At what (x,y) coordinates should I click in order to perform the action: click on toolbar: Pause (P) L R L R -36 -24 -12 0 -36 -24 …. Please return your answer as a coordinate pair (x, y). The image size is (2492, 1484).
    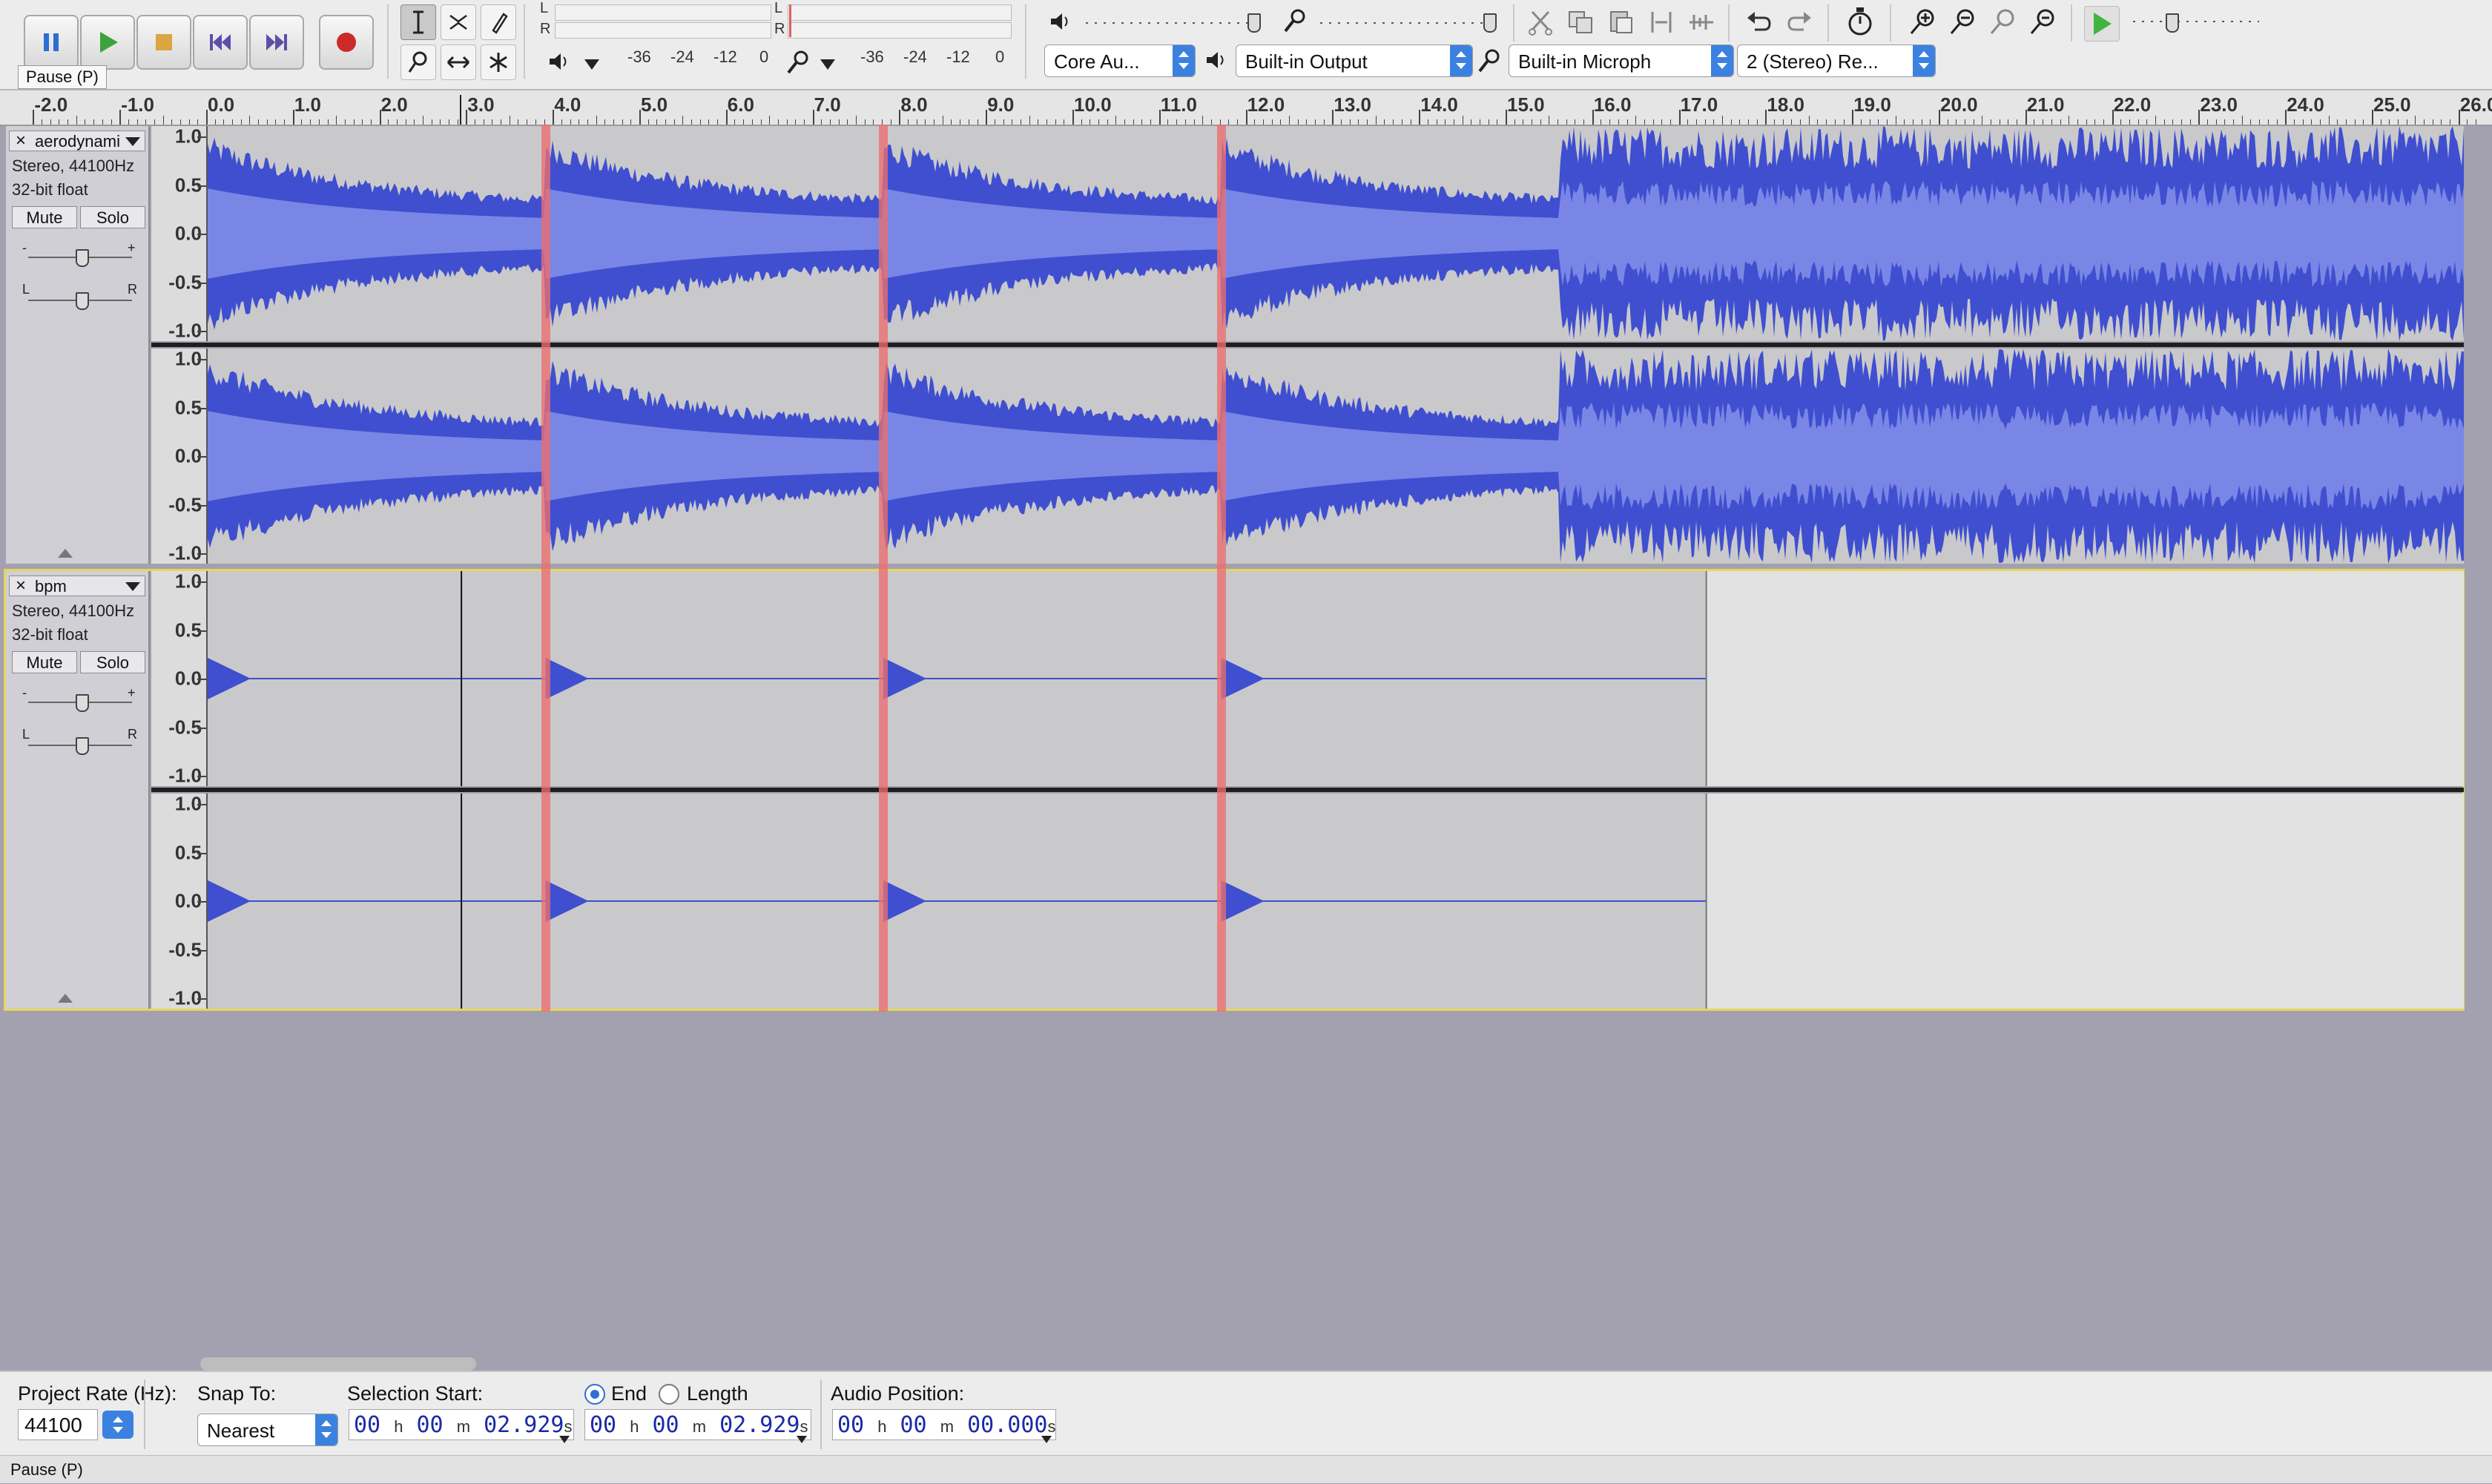
    Looking at the image, I should click on (1246, 45).